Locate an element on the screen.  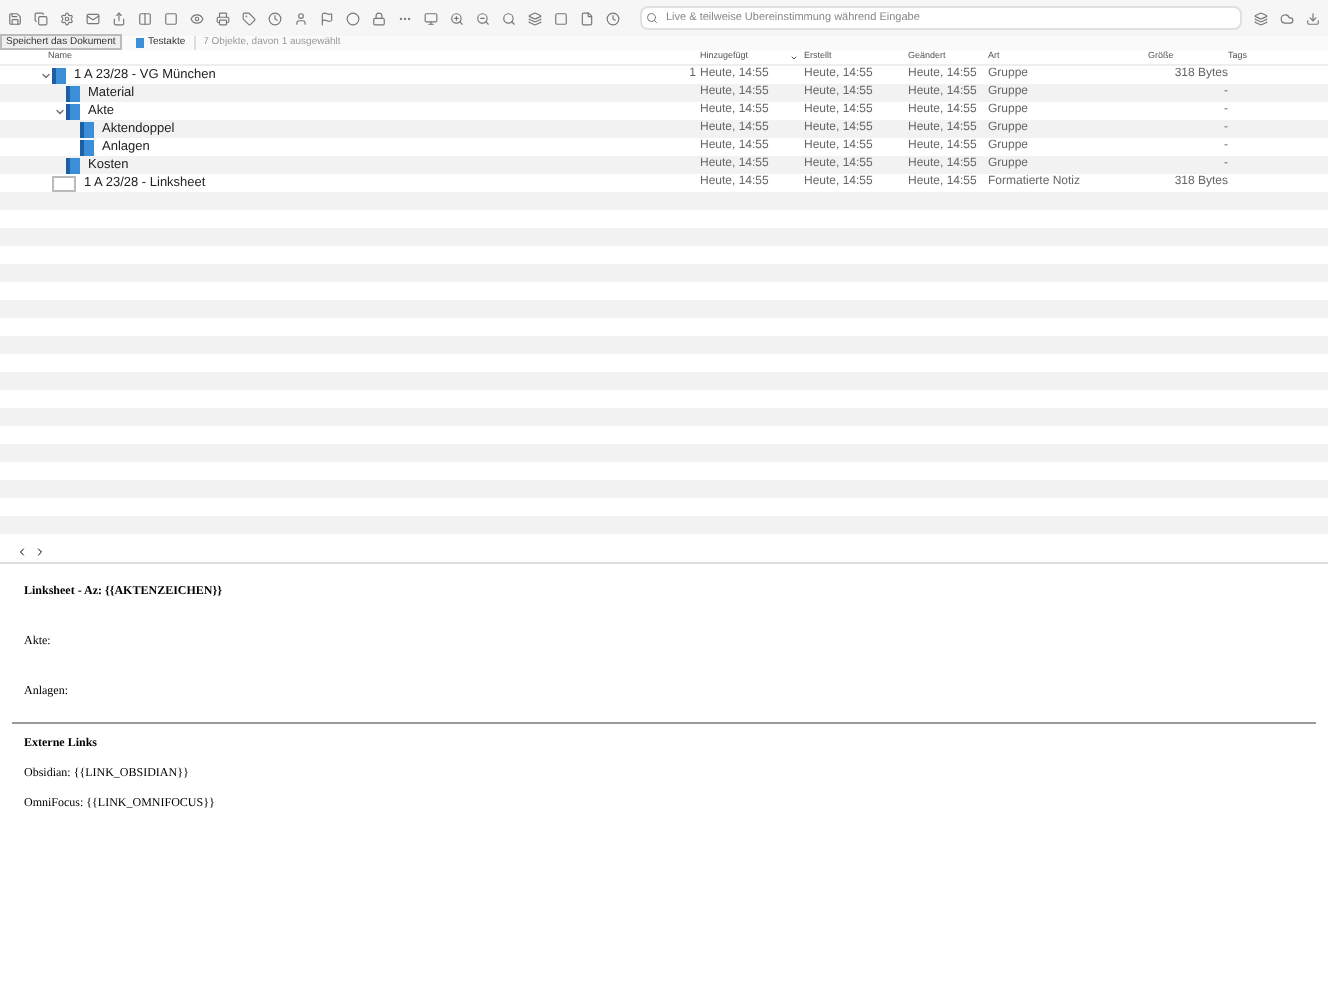
user-icon is located at coordinates (301, 18).